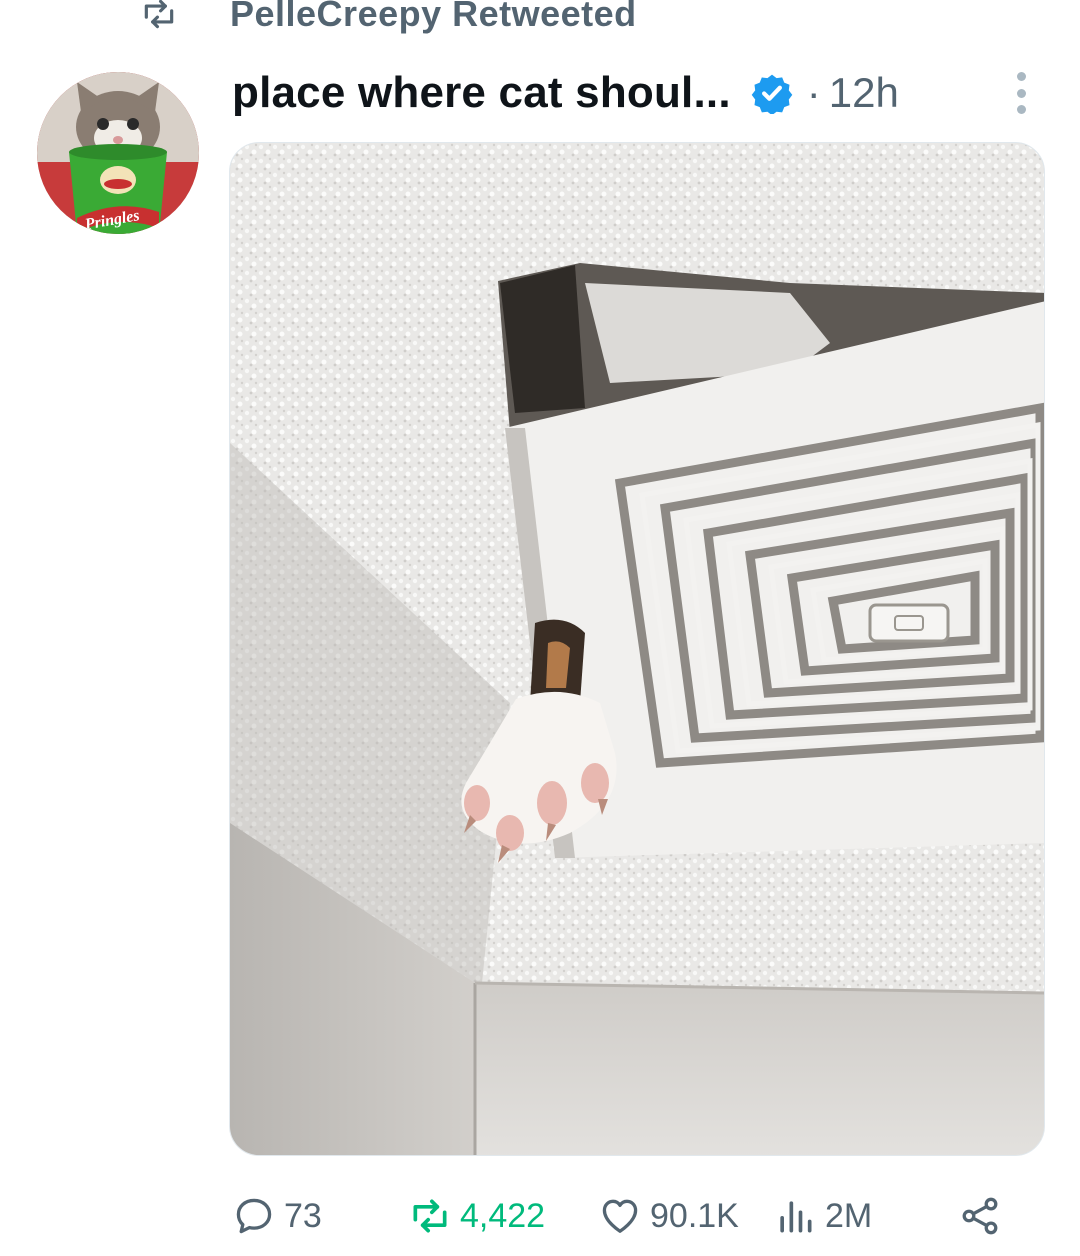 This screenshot has width=1080, height=1256. I want to click on reply-button: 73, so click(277, 1216).